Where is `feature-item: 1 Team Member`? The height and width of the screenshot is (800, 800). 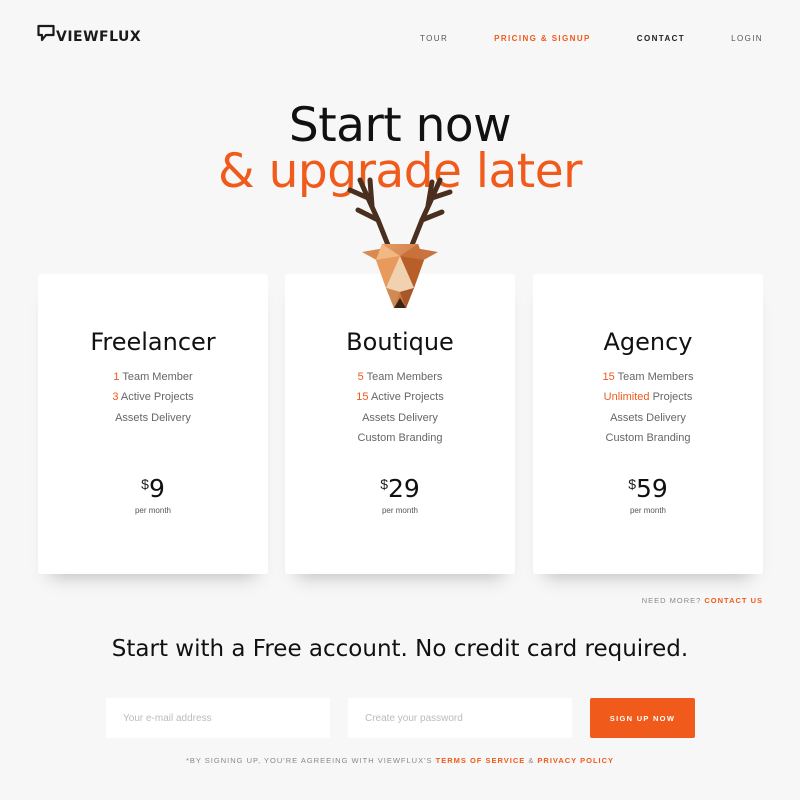
feature-item: 1 Team Member is located at coordinates (153, 377).